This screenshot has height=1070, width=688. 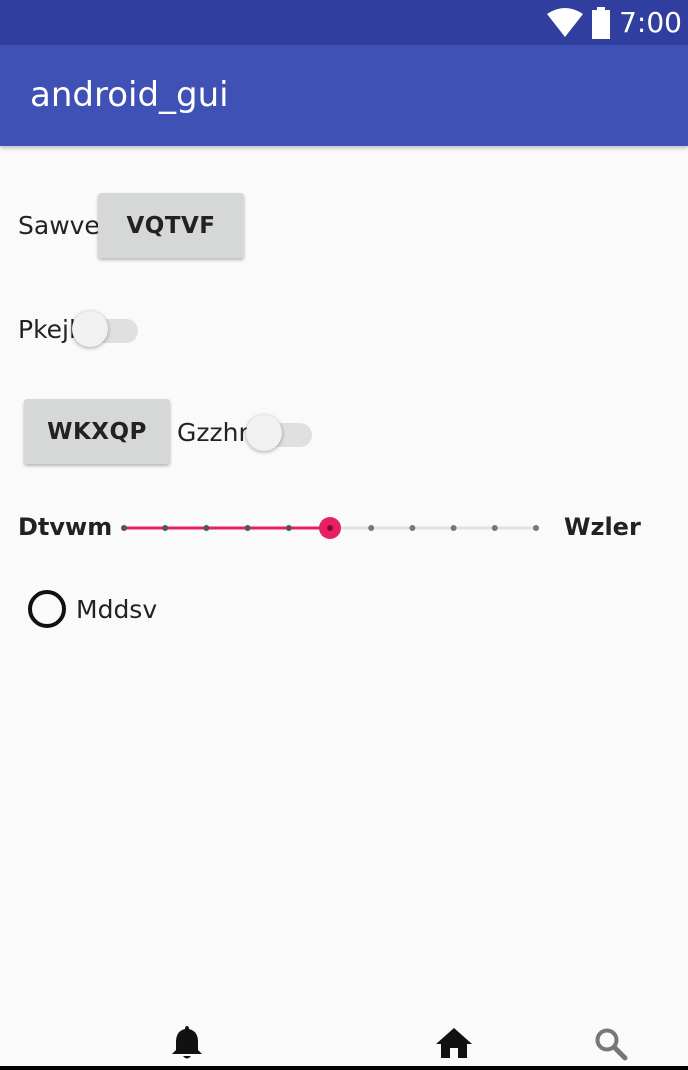 I want to click on search-icon, so click(x=611, y=1044).